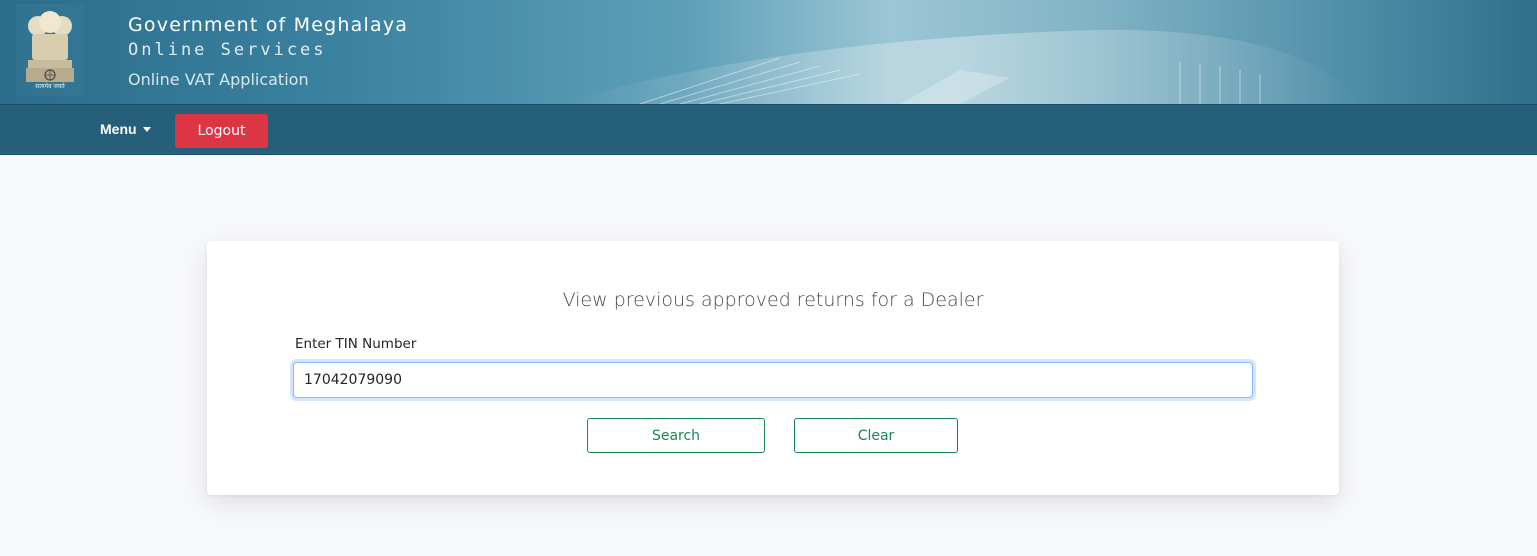  What do you see at coordinates (768, 129) in the screenshot?
I see `navbar: Menu Logout` at bounding box center [768, 129].